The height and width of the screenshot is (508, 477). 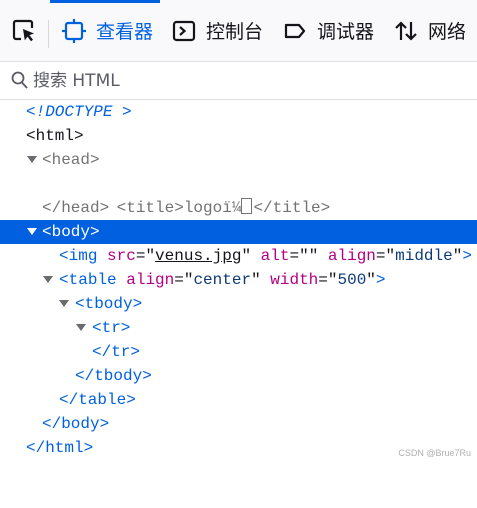 I want to click on table-close-tag: </table>, so click(x=97, y=400).